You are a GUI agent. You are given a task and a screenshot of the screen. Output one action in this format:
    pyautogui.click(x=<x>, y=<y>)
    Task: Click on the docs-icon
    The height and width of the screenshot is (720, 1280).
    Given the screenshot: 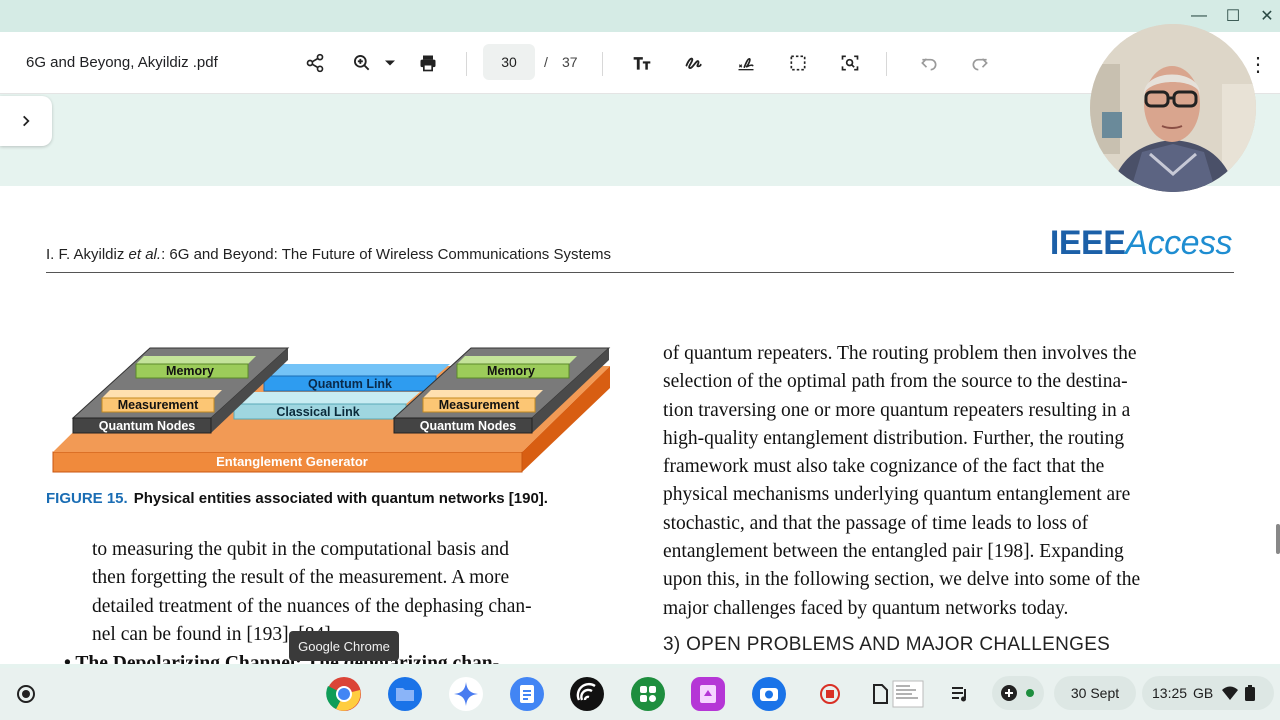 What is the action you would take?
    pyautogui.click(x=527, y=694)
    